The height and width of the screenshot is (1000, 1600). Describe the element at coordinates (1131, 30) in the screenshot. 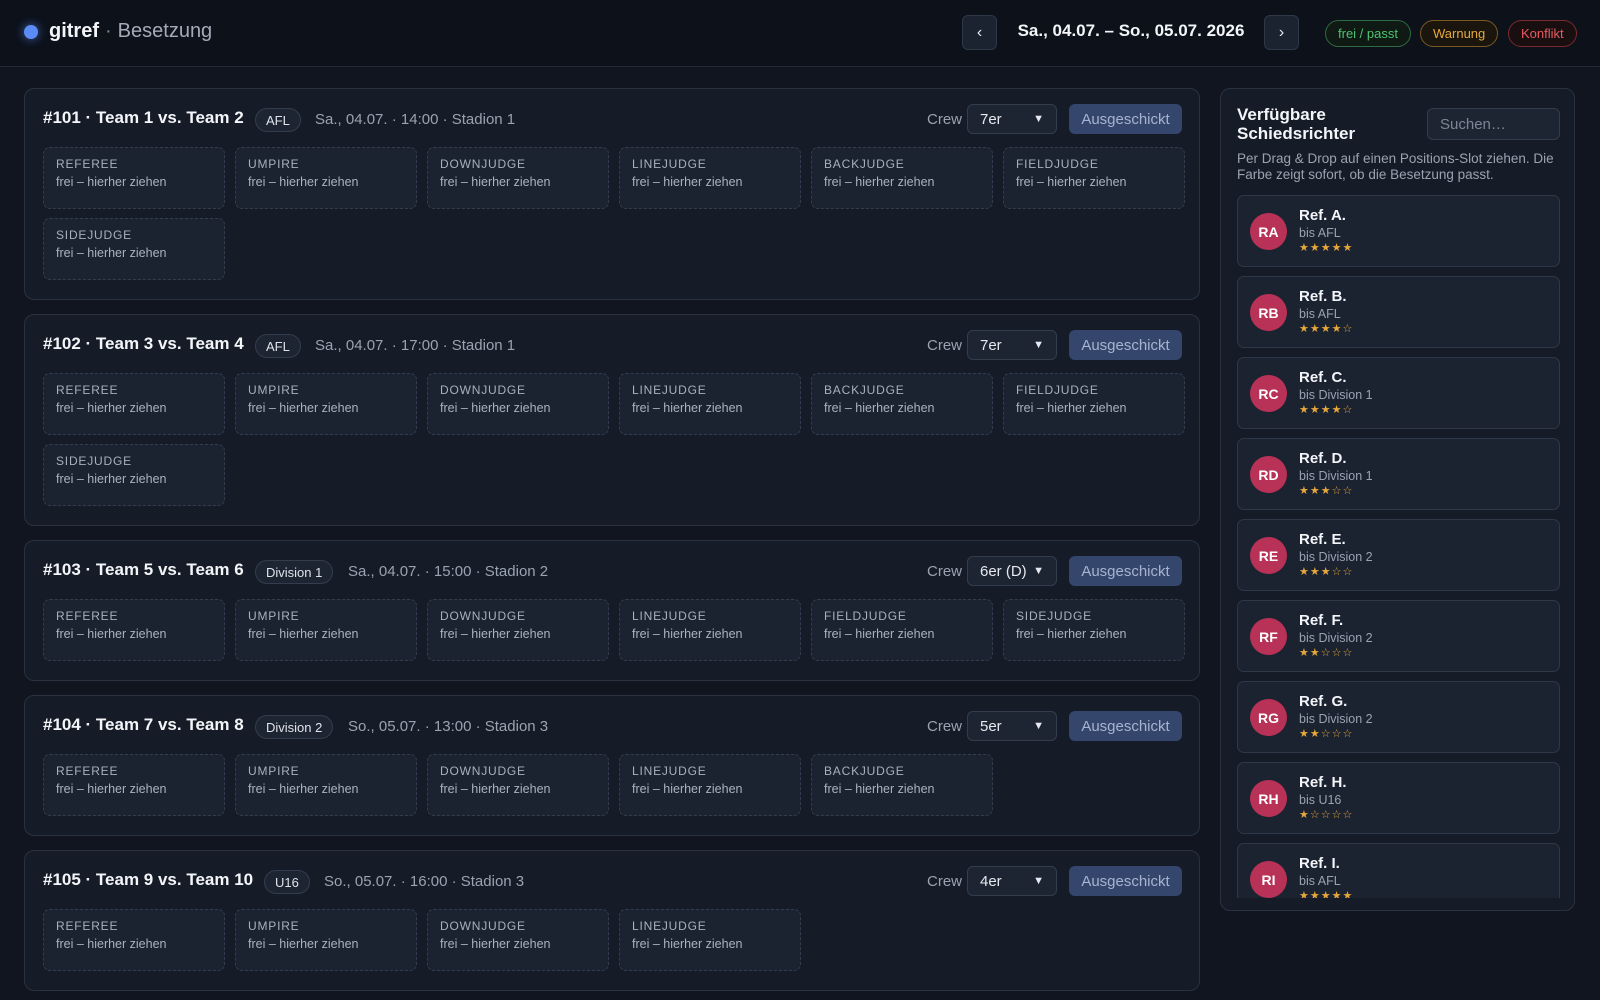

I see `date-range: Sa., 04.07. – So., 05.07. 2026` at that location.